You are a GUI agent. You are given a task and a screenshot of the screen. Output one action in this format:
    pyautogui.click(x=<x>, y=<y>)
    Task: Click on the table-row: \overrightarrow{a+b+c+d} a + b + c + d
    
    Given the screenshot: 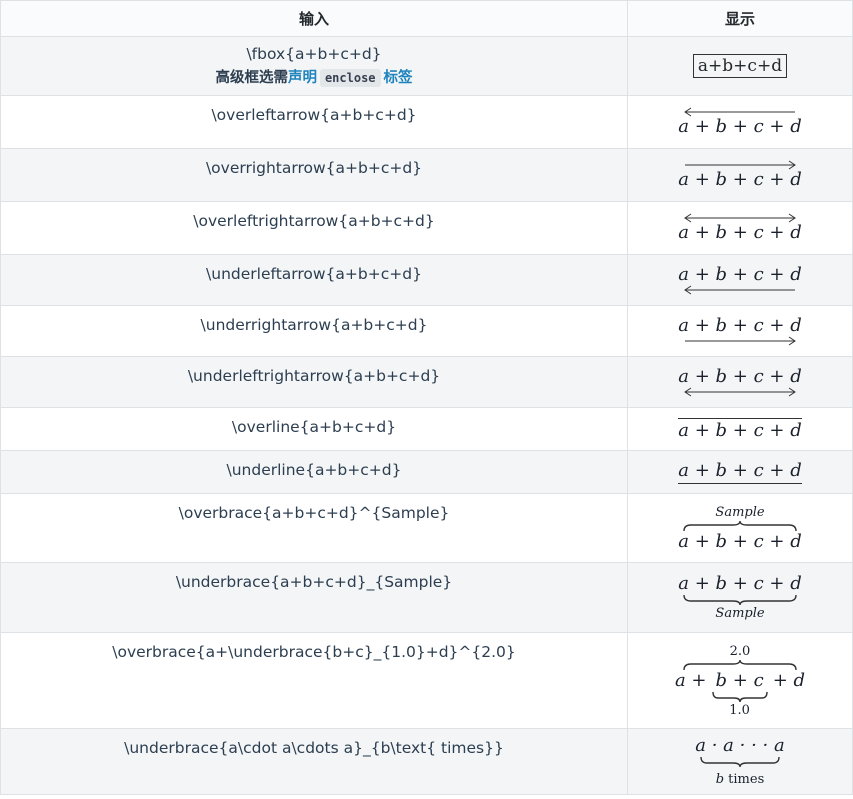 What is the action you would take?
    pyautogui.click(x=426, y=175)
    